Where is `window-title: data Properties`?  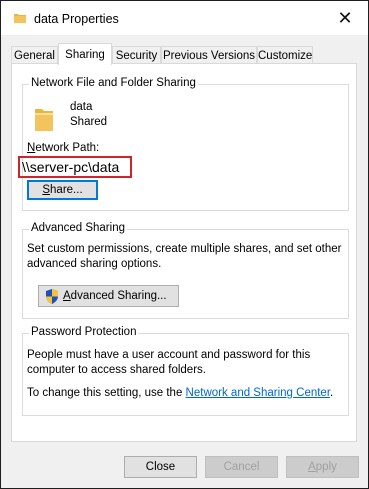
window-title: data Properties is located at coordinates (76, 19).